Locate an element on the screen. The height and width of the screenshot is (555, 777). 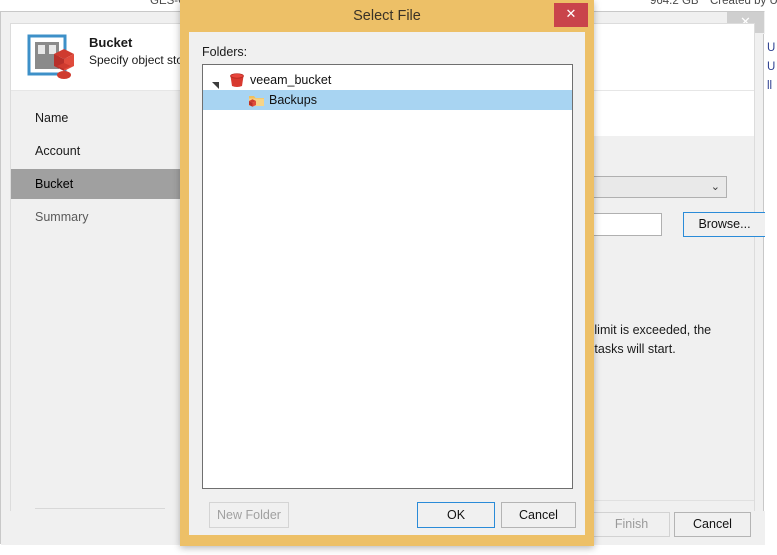
sliver-text-1: U is located at coordinates (771, 48).